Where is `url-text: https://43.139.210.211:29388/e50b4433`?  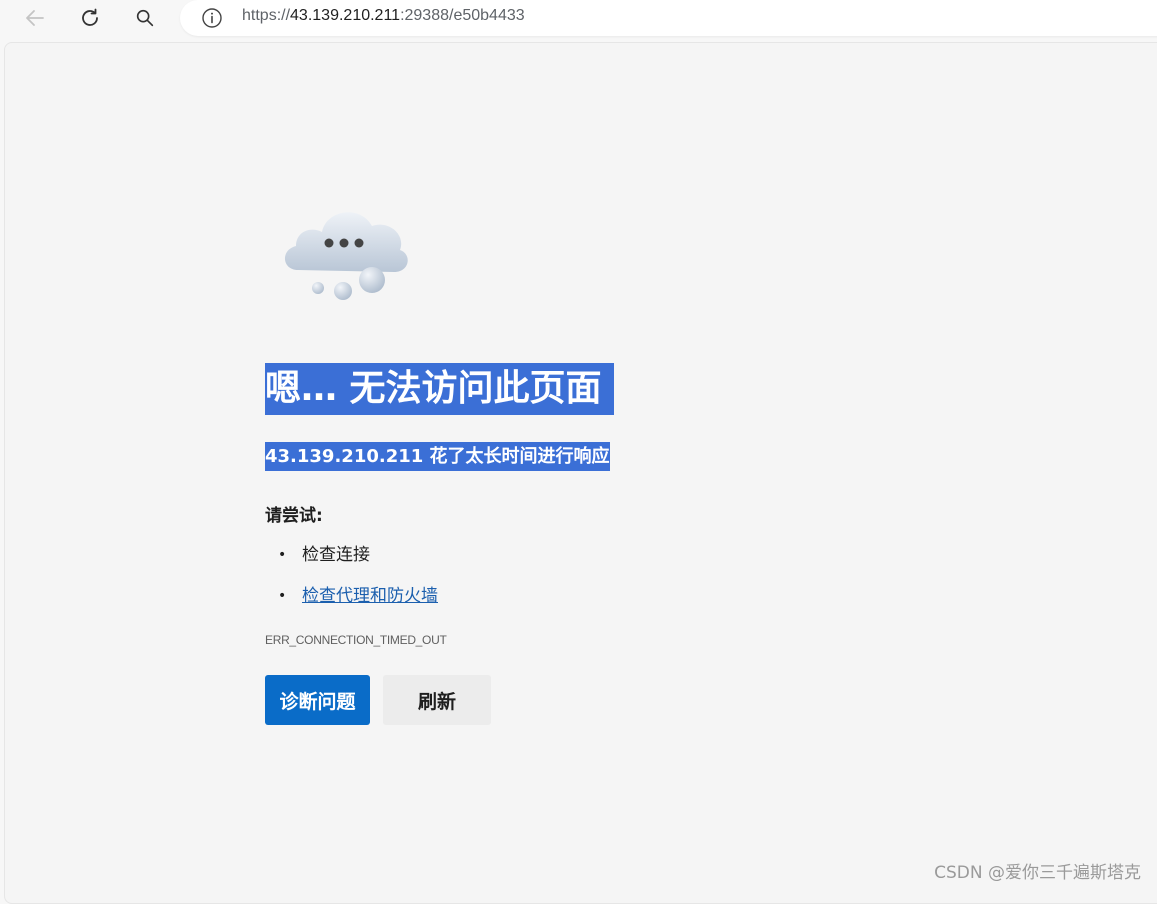 url-text: https://43.139.210.211:29388/e50b4433 is located at coordinates (383, 16).